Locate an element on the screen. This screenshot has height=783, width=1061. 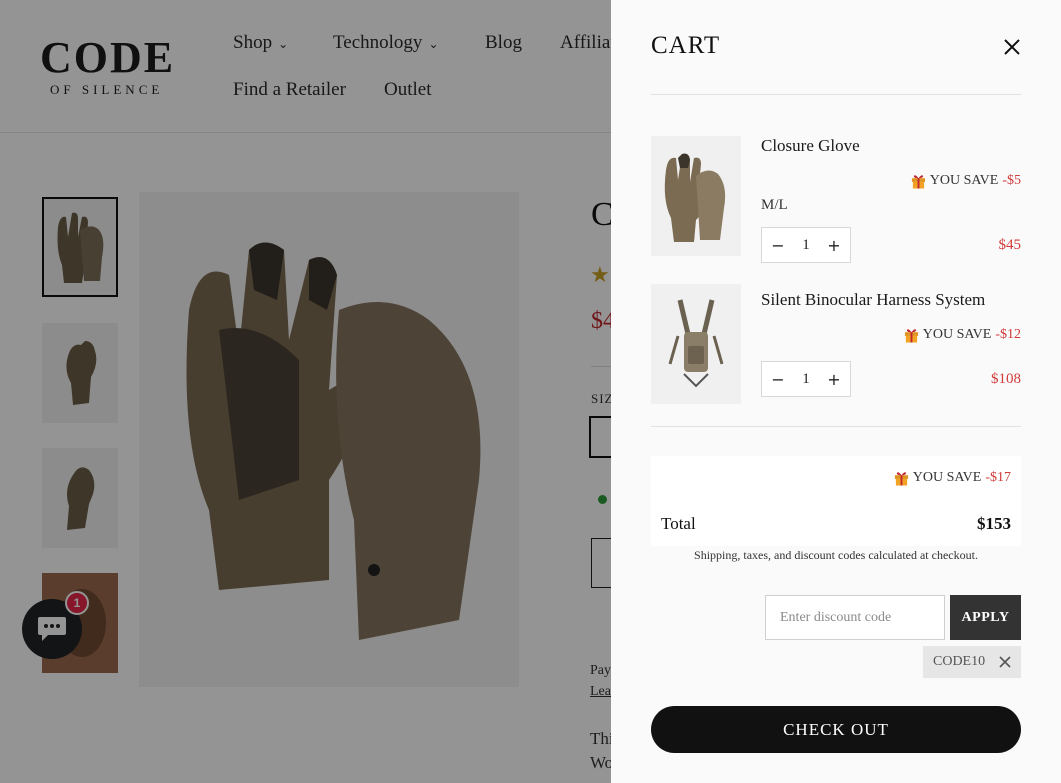
total-label: Total is located at coordinates (678, 523).